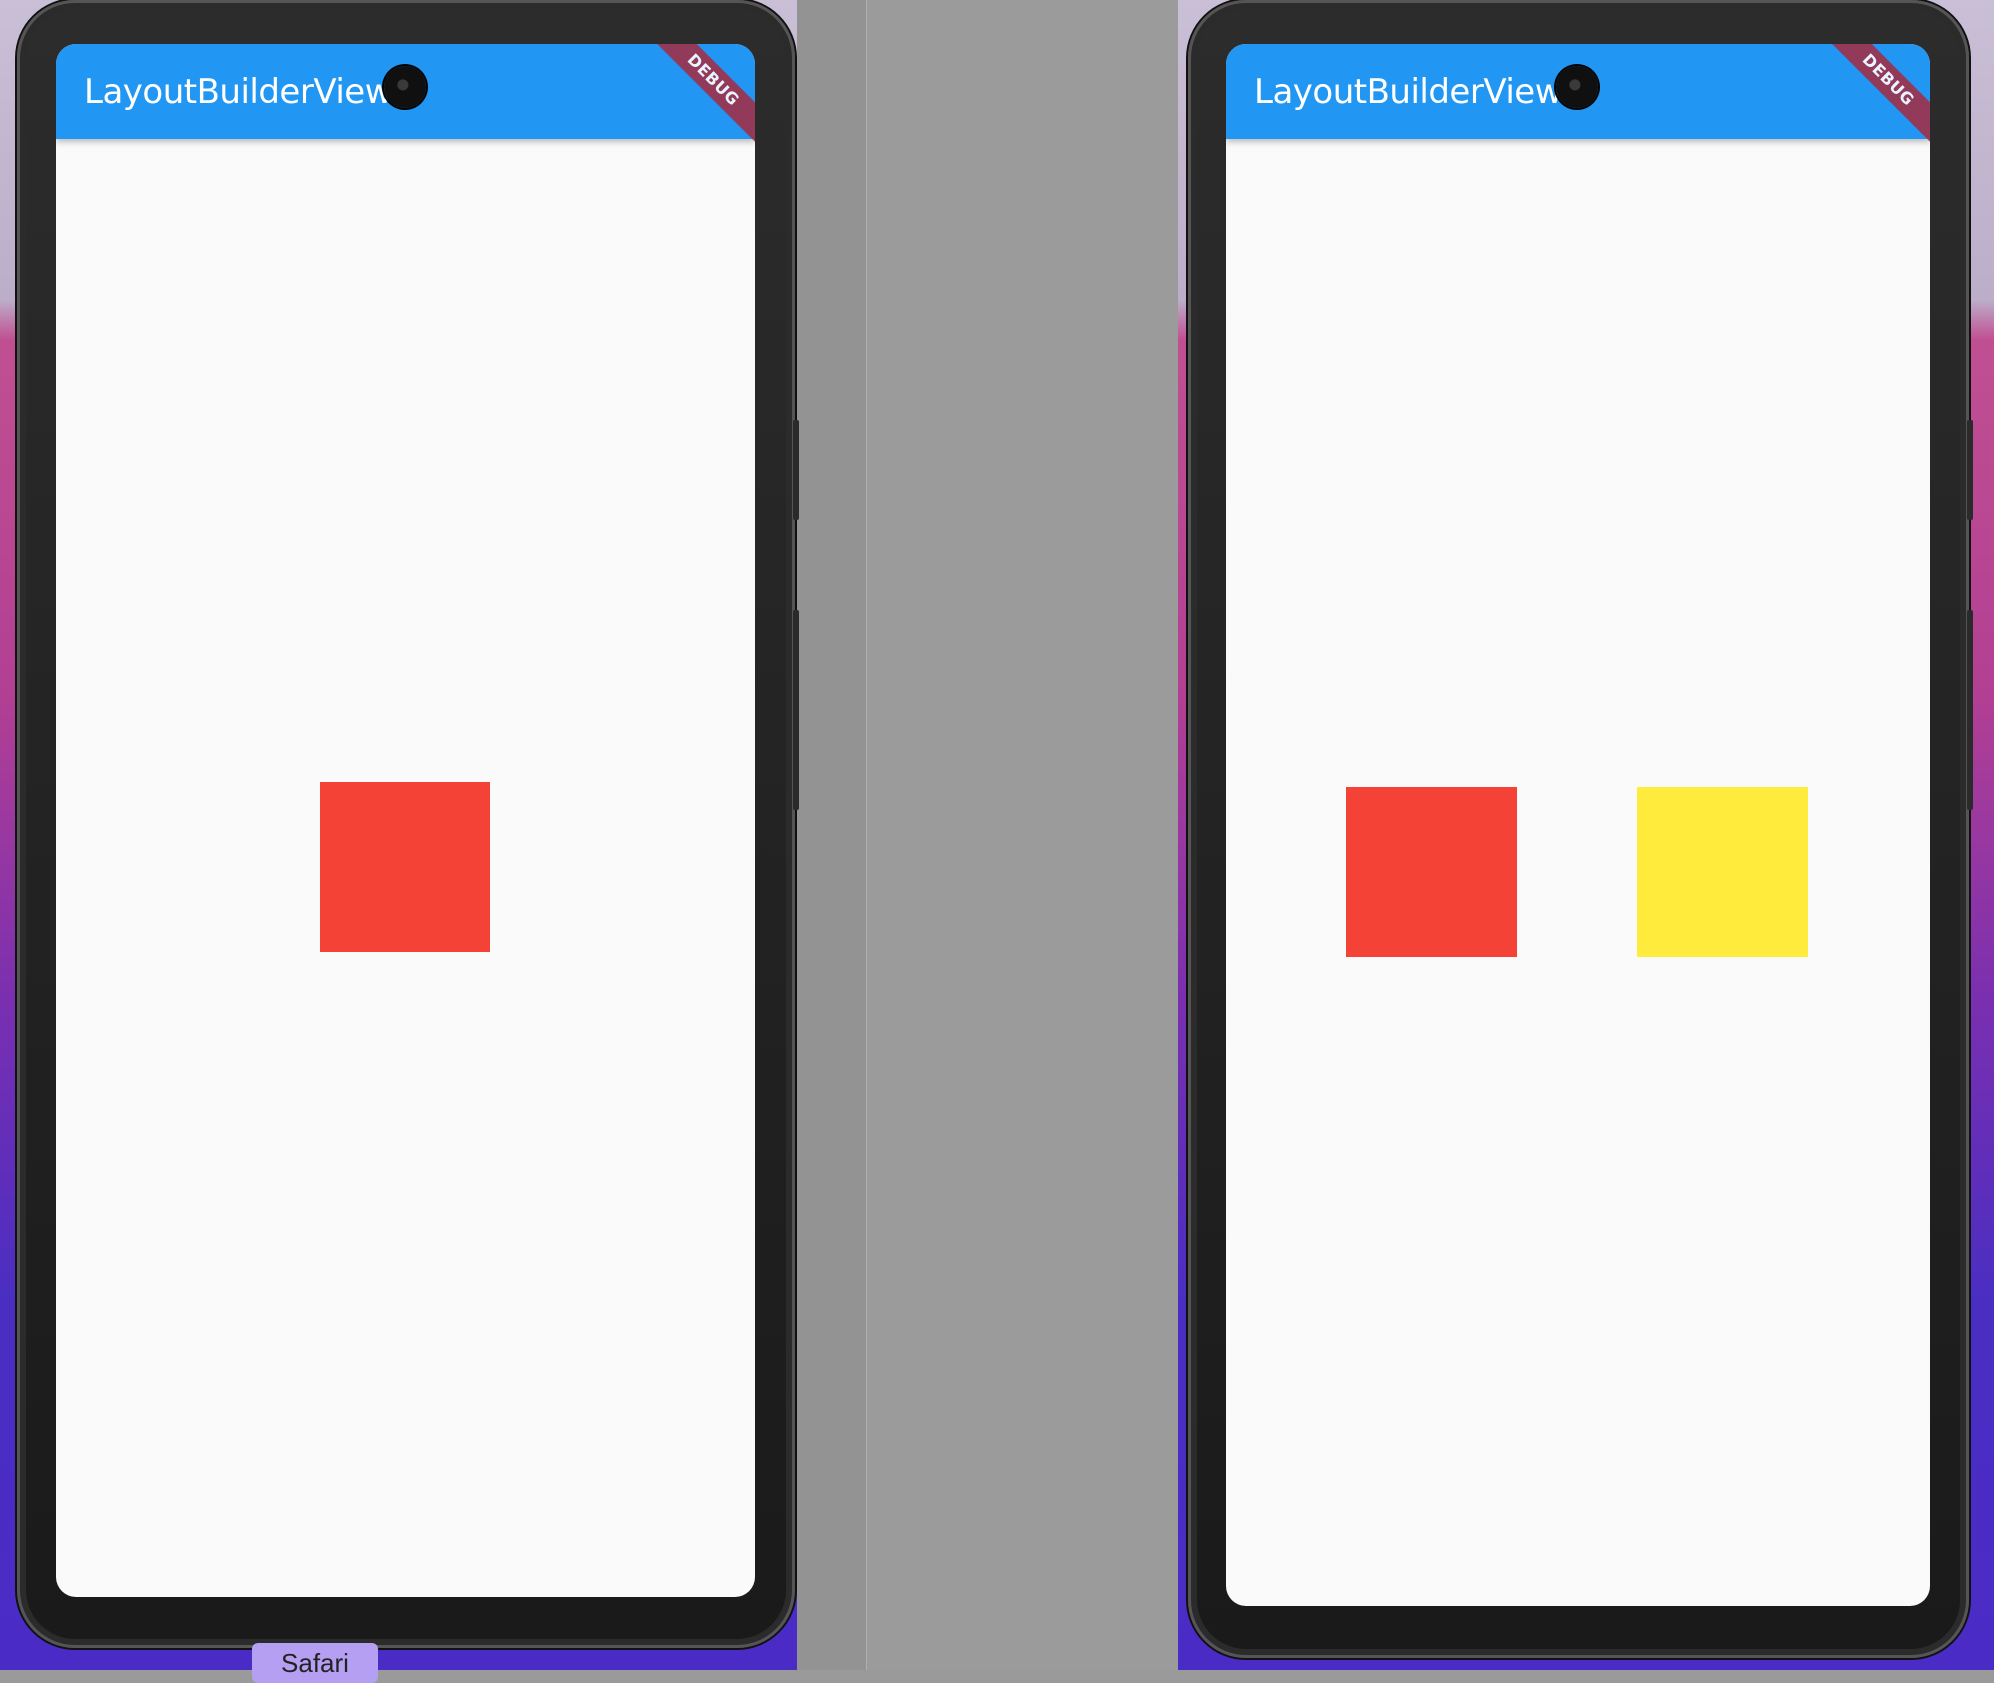  Describe the element at coordinates (315, 1663) in the screenshot. I see `dock-tooltip-safari: Safari` at that location.